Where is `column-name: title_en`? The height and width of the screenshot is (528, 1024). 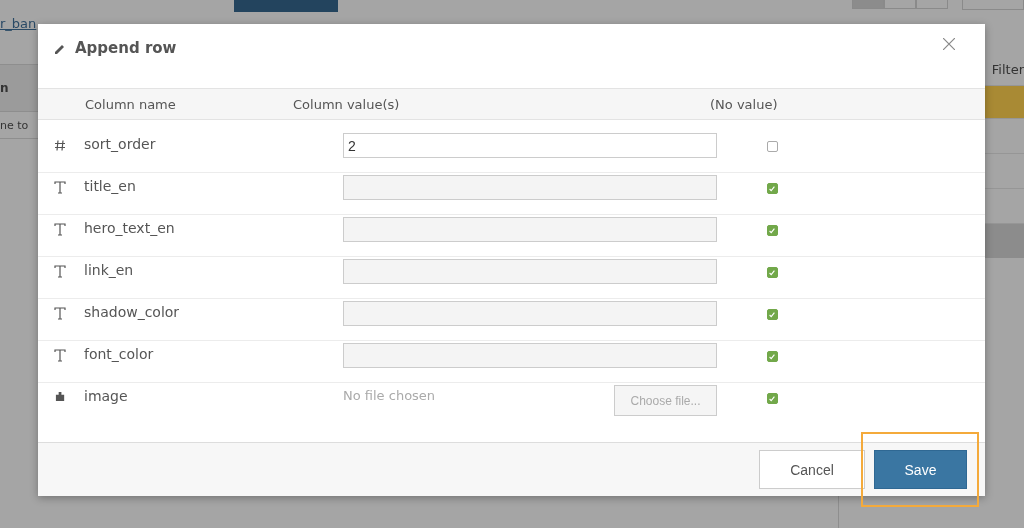 column-name: title_en is located at coordinates (110, 185).